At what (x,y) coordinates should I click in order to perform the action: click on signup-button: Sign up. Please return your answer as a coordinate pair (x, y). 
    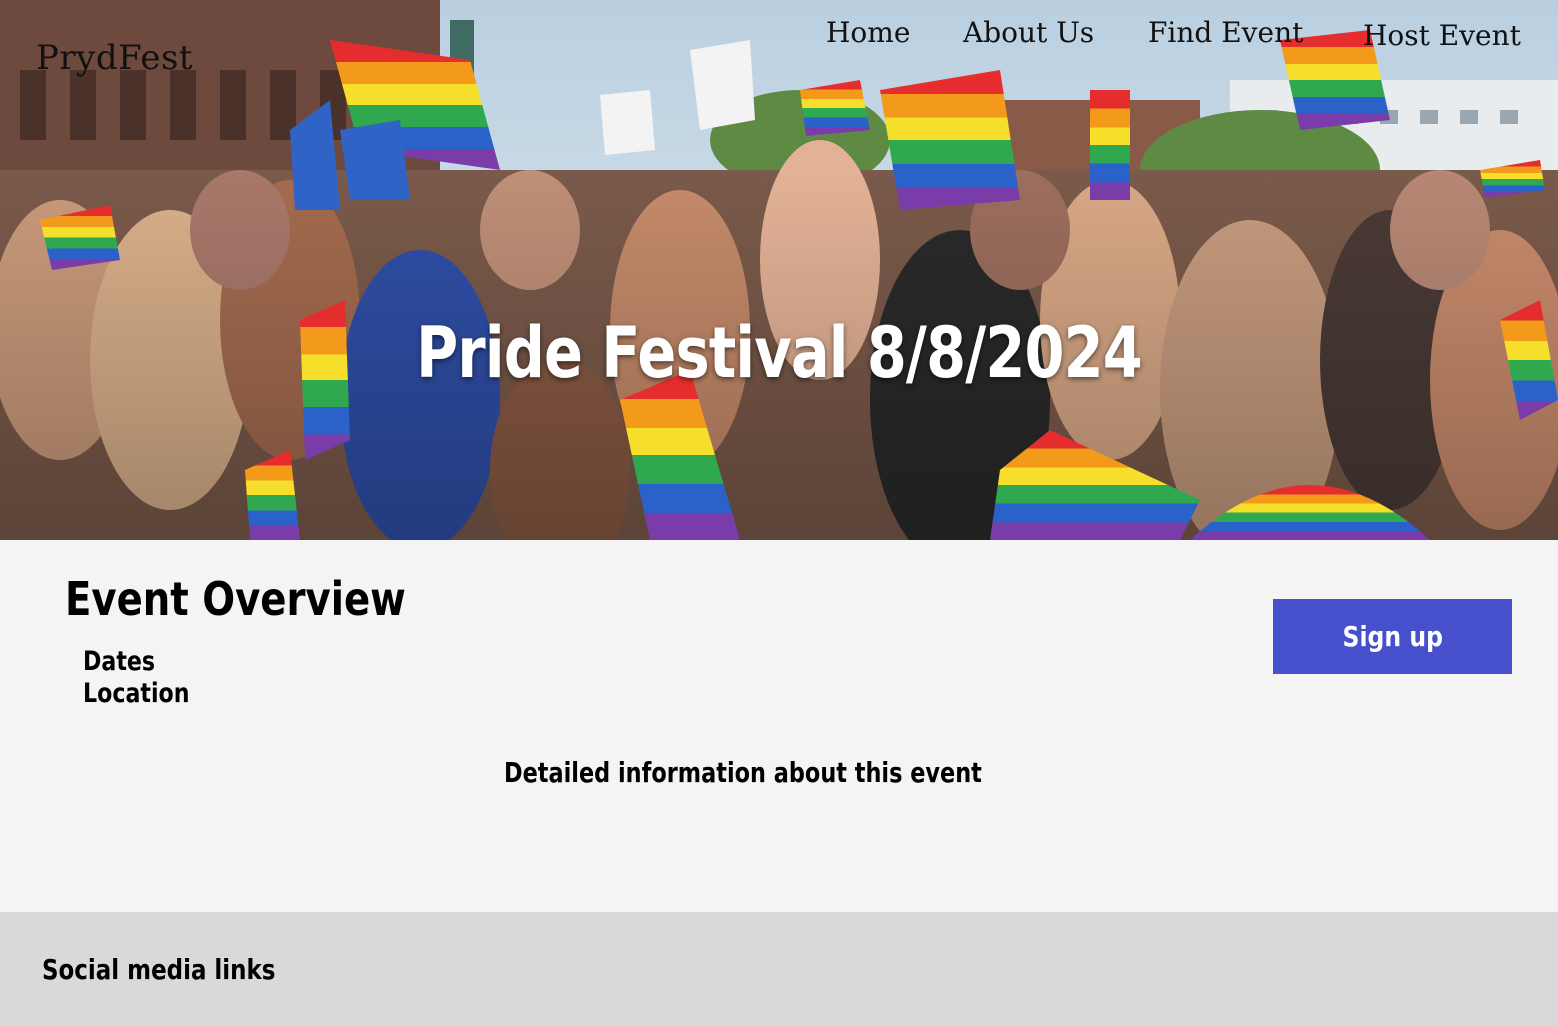
    Looking at the image, I should click on (1392, 636).